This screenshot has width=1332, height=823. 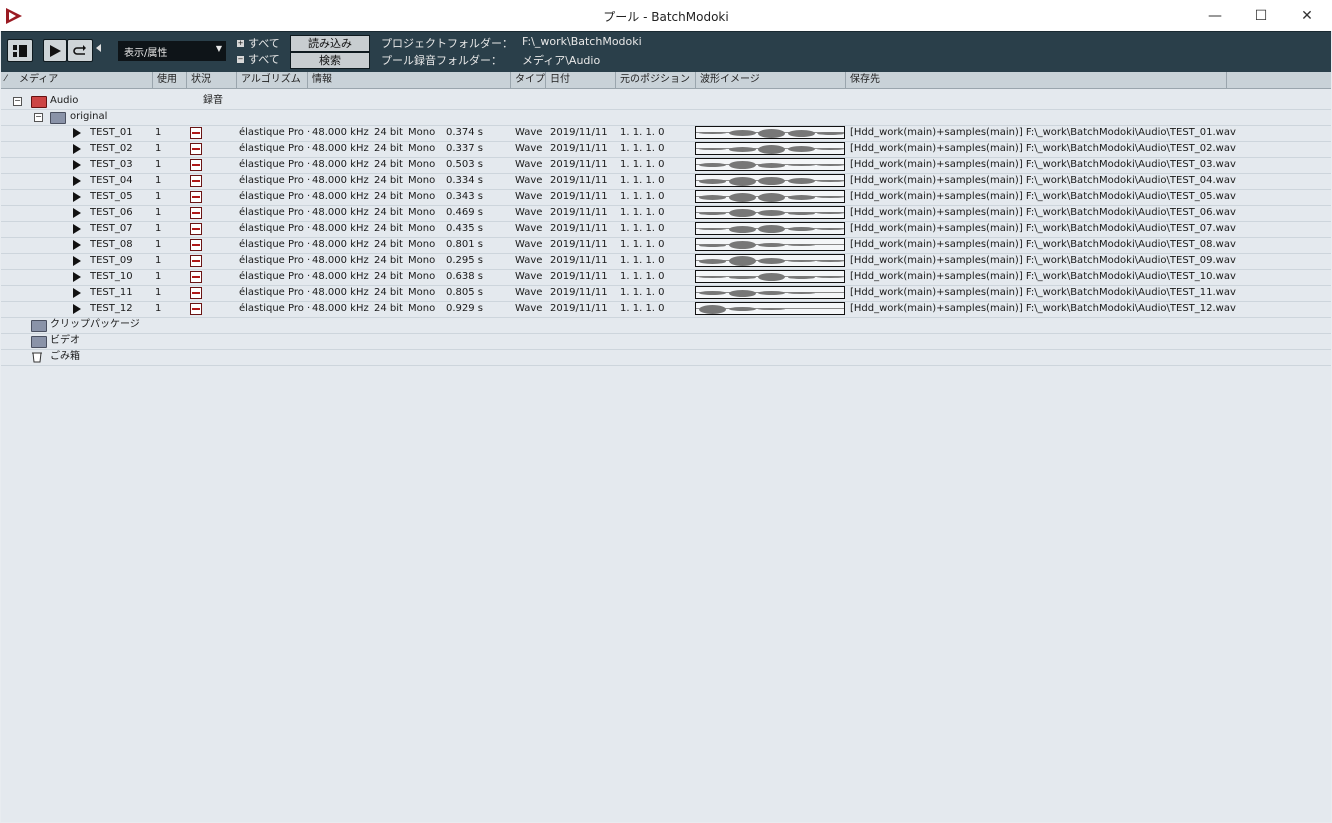 I want to click on collapse-all-control: − すべて, so click(x=258, y=59).